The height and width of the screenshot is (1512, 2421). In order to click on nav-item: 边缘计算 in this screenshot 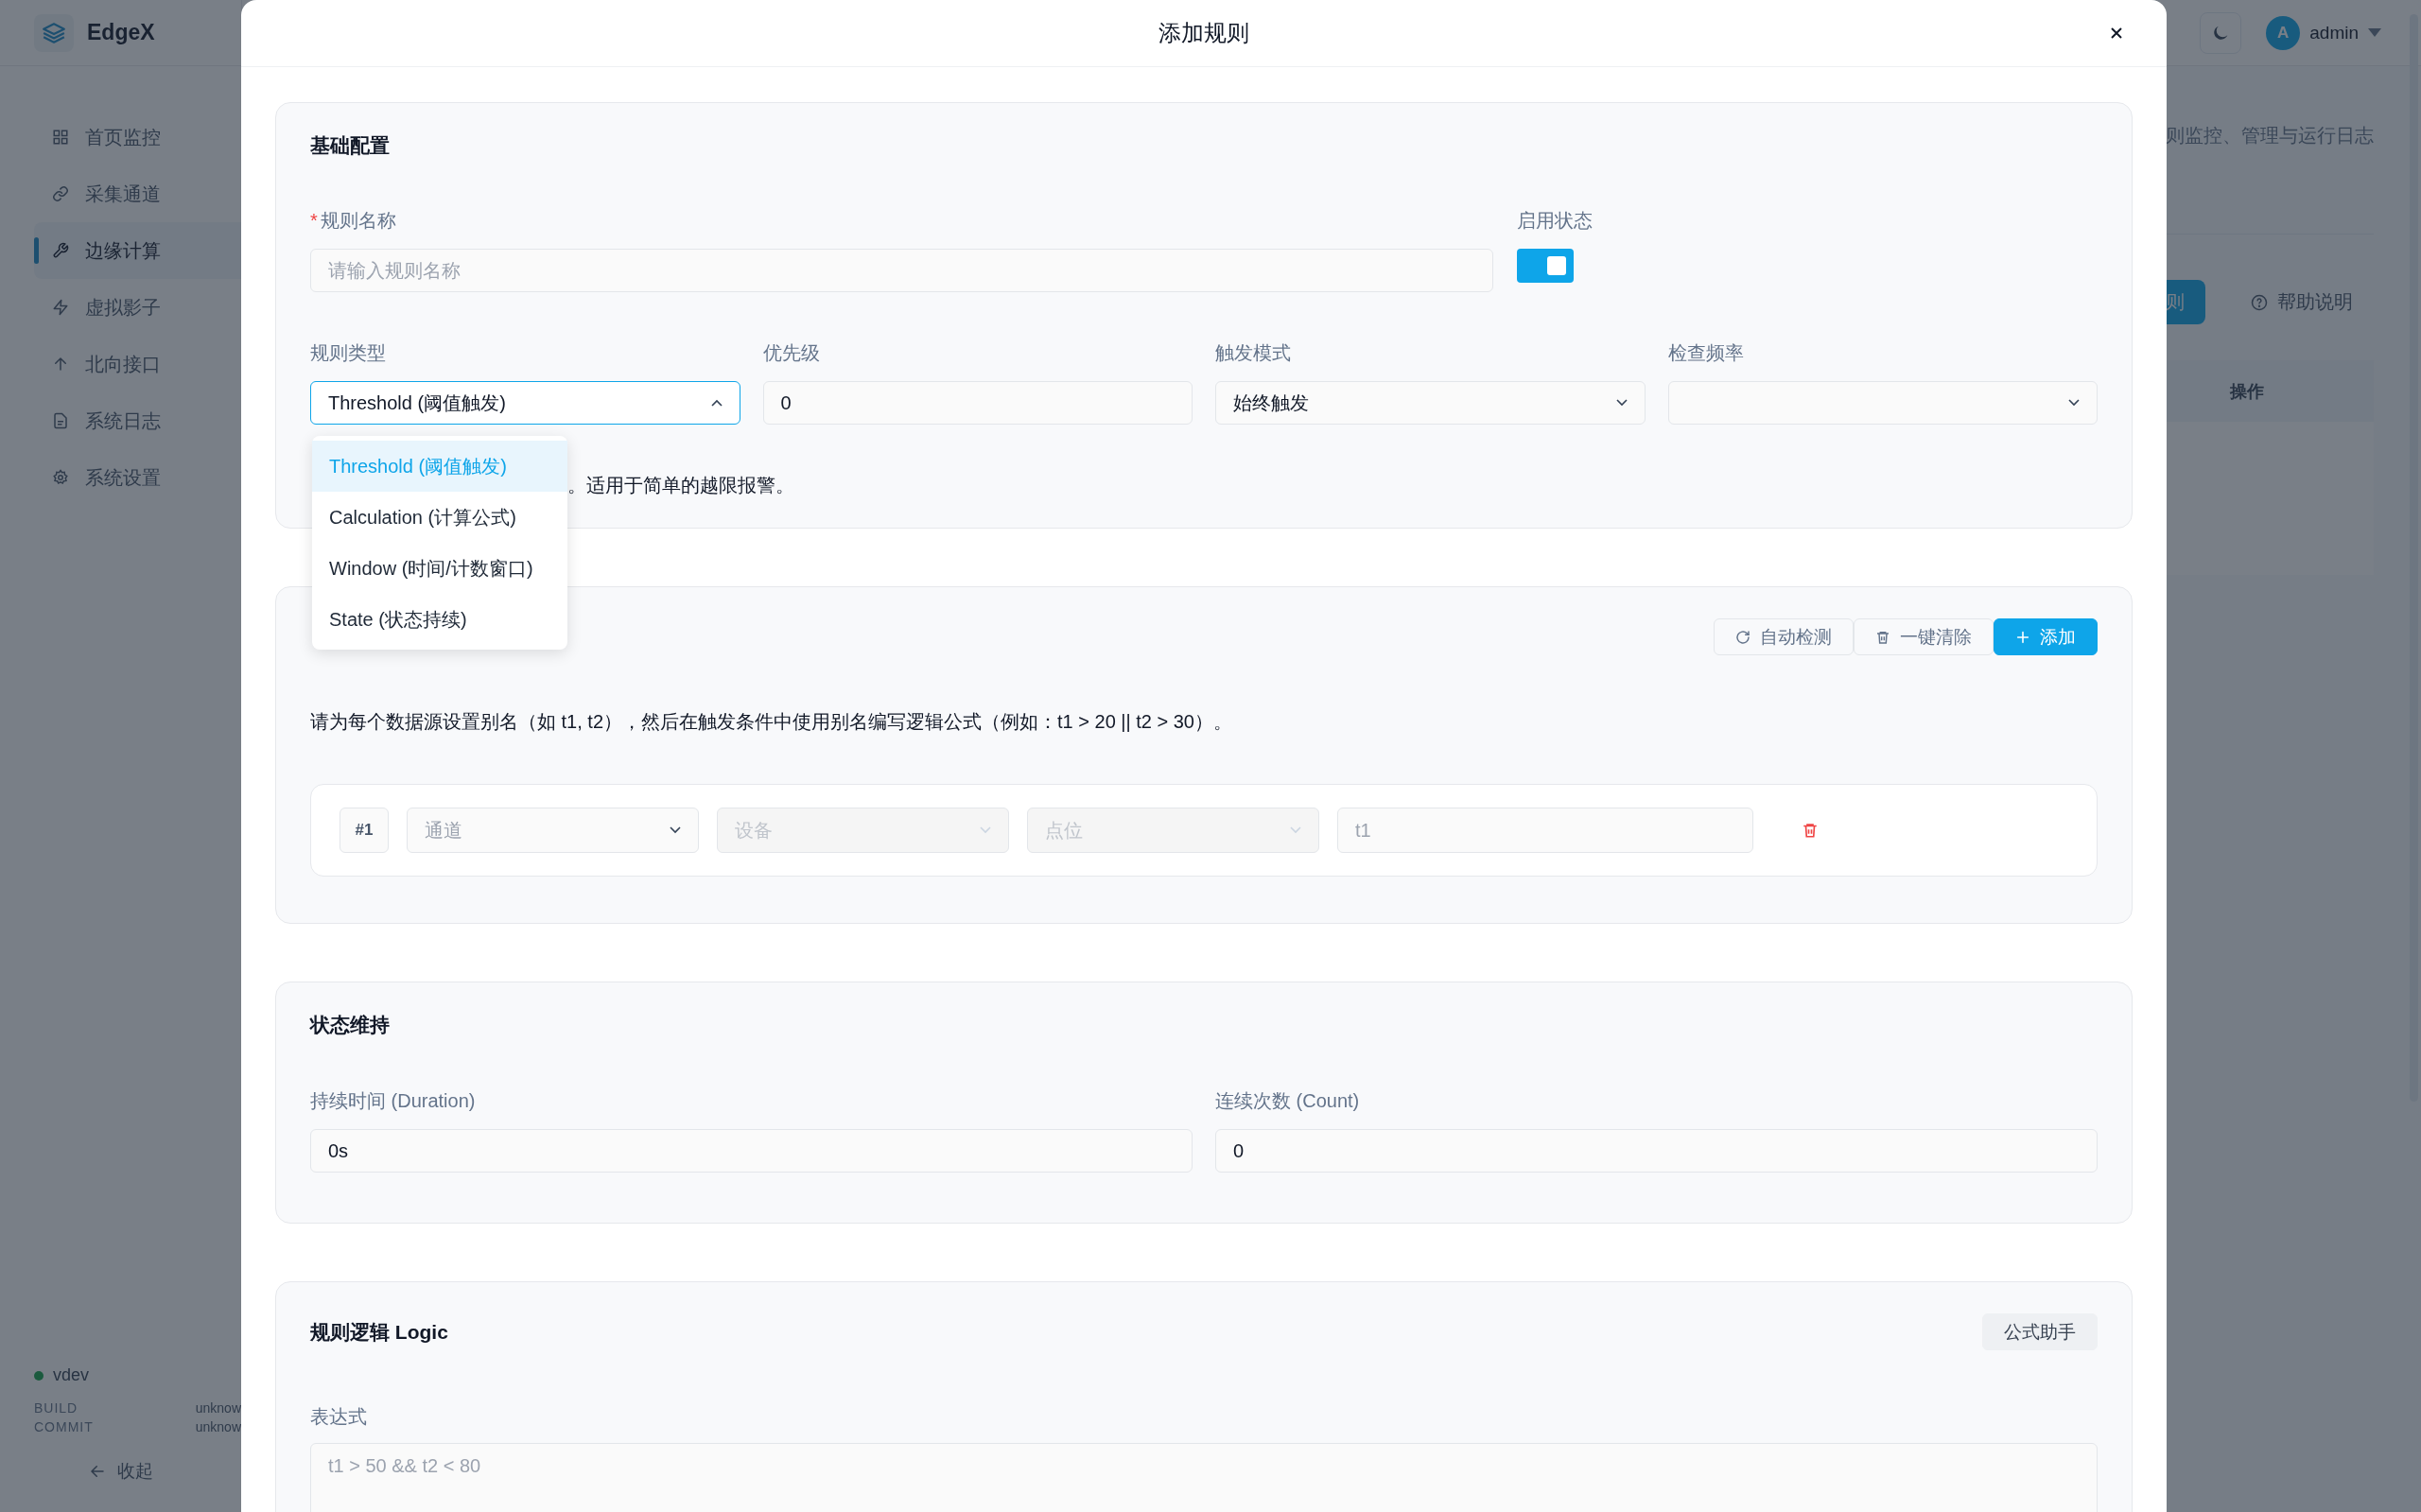, I will do `click(137, 250)`.